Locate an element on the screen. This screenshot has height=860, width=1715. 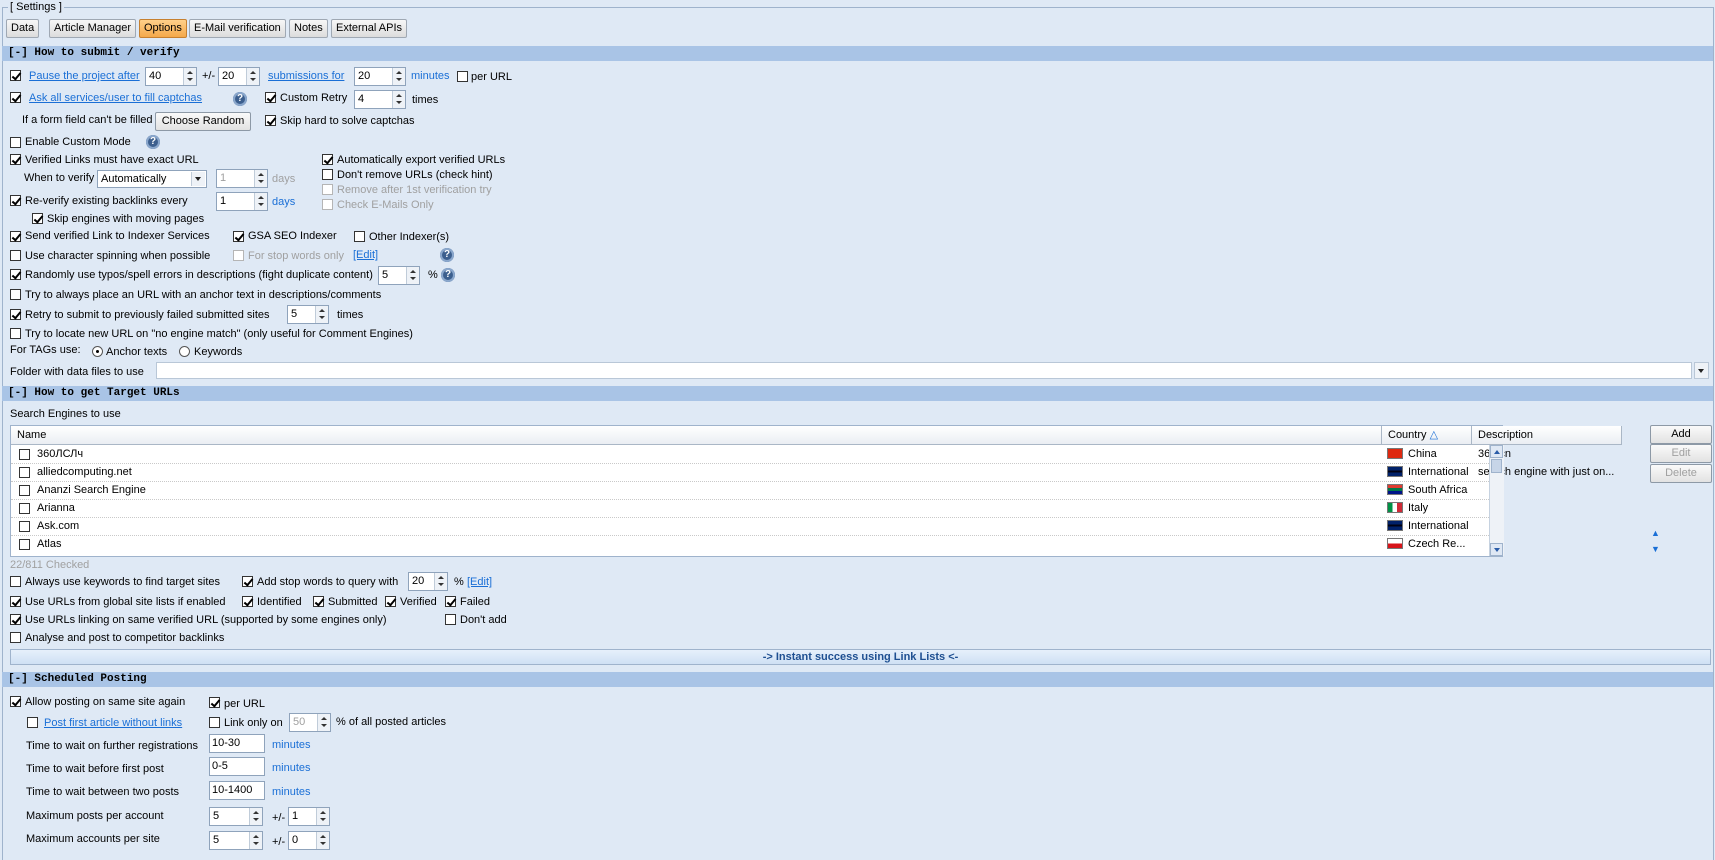
section-header-submit: [-] How to submit / verify is located at coordinates (857, 53).